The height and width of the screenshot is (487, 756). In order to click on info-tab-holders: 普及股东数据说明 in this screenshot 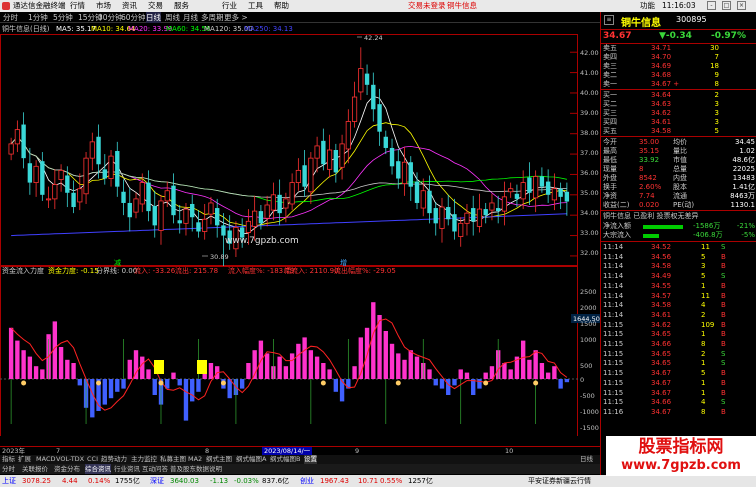, I will do `click(196, 469)`.